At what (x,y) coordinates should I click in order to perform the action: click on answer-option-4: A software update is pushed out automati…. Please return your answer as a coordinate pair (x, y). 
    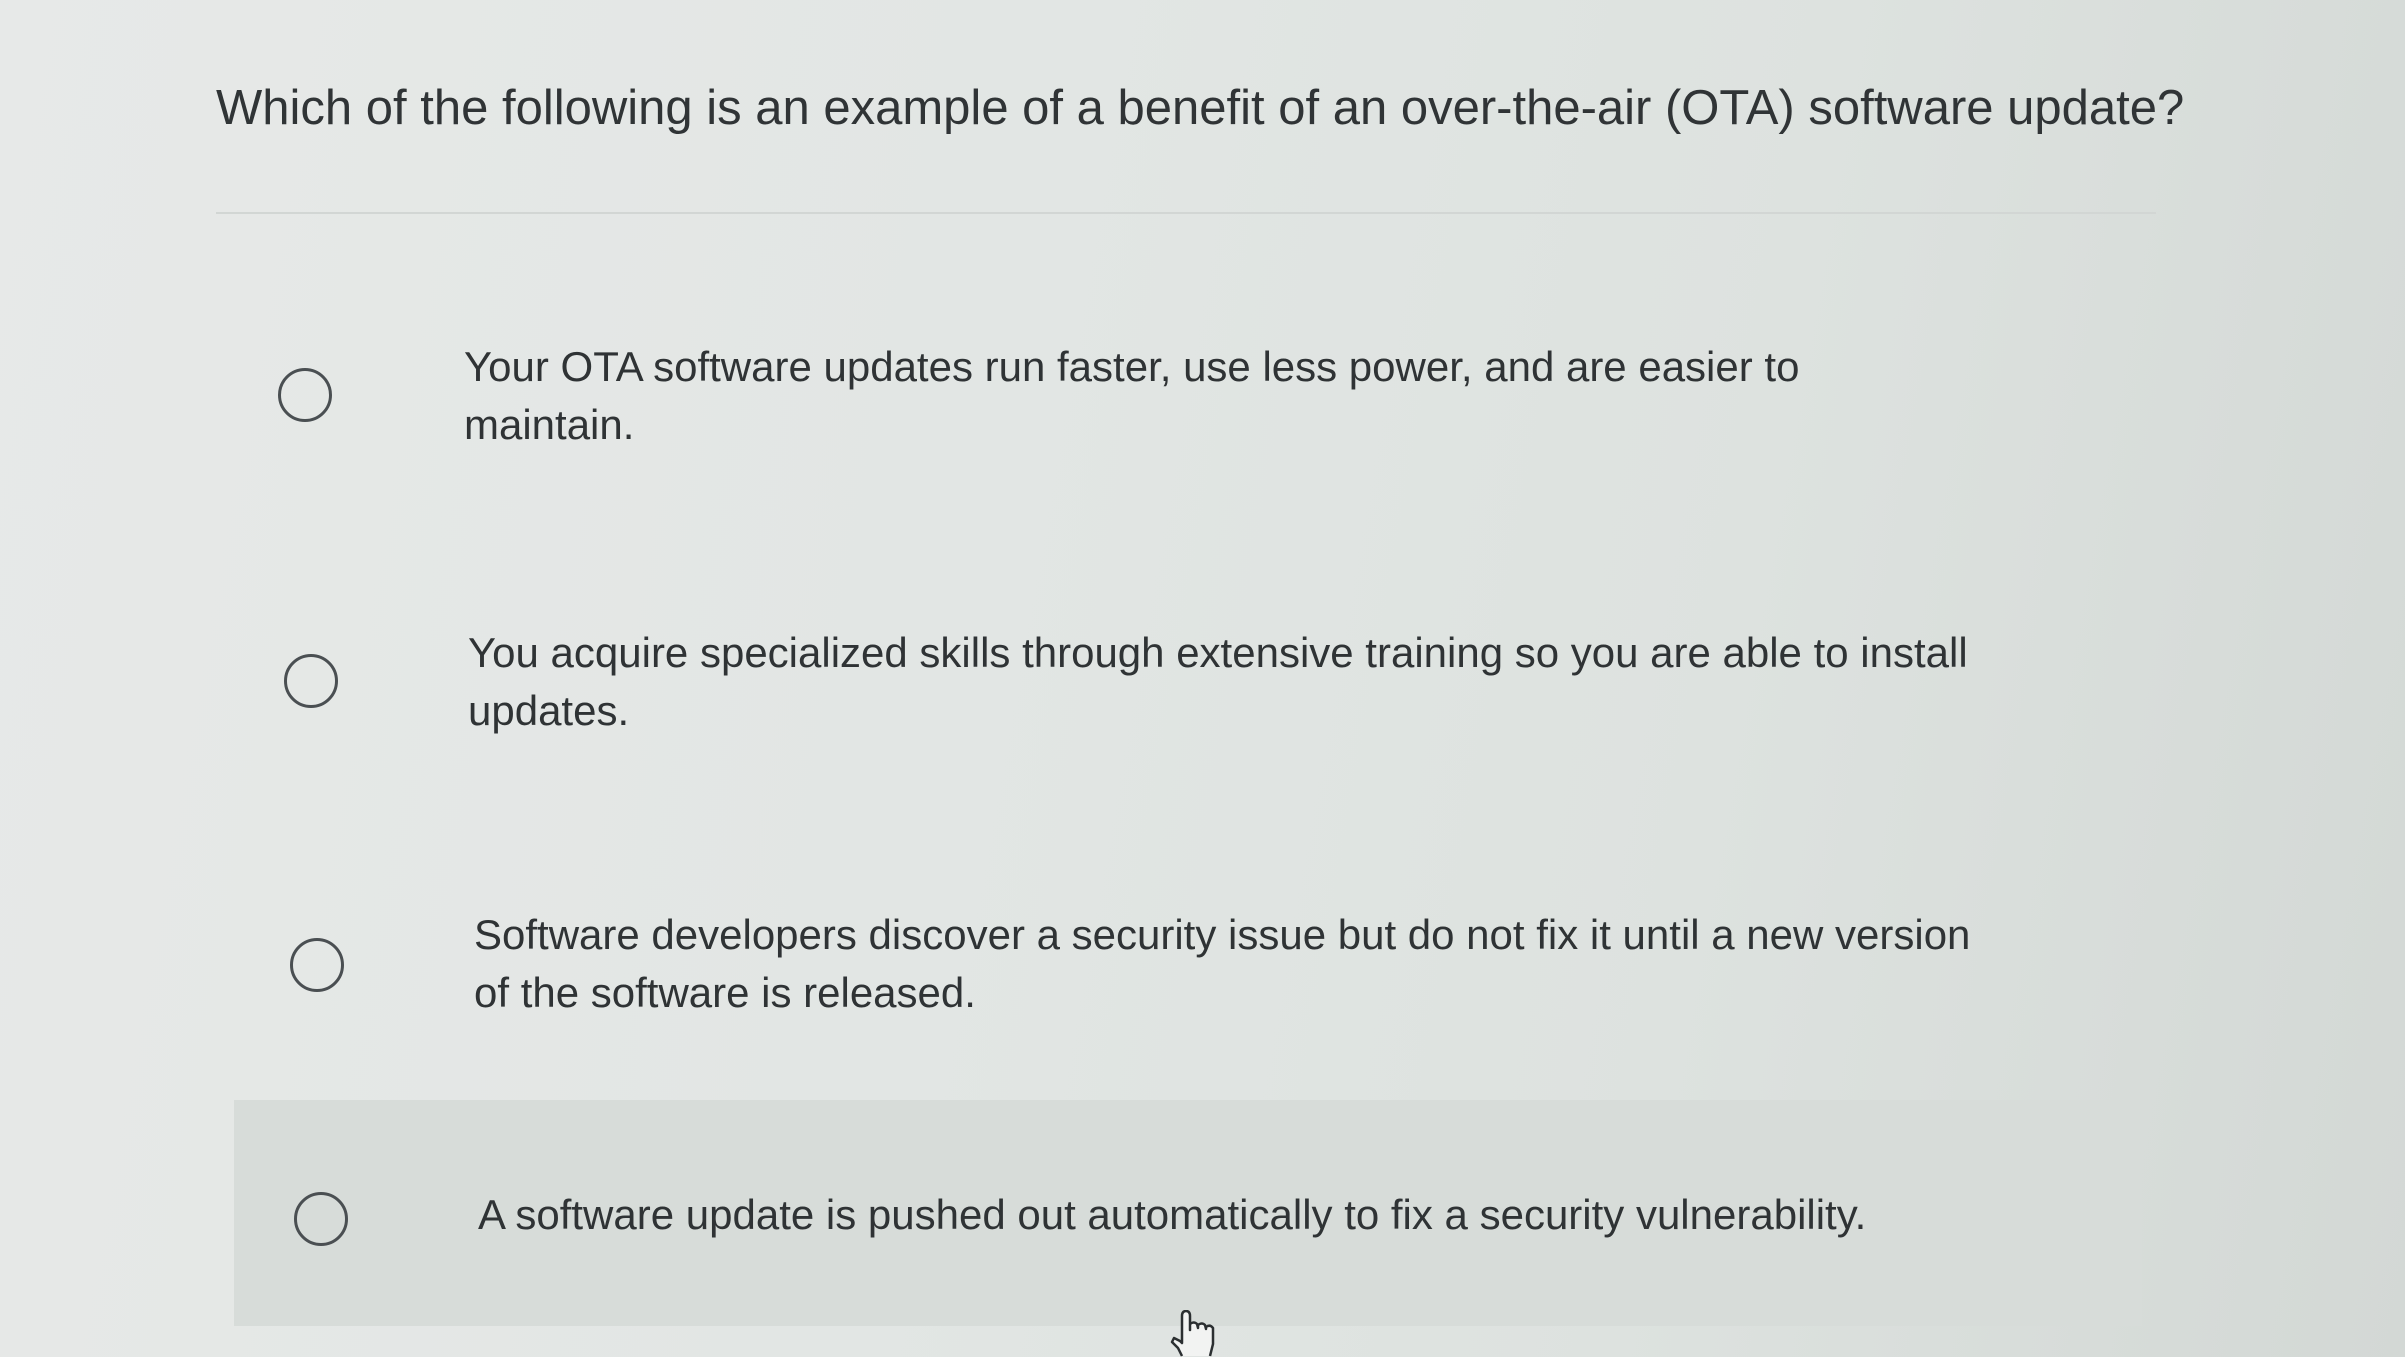
    Looking at the image, I should click on (1188, 1213).